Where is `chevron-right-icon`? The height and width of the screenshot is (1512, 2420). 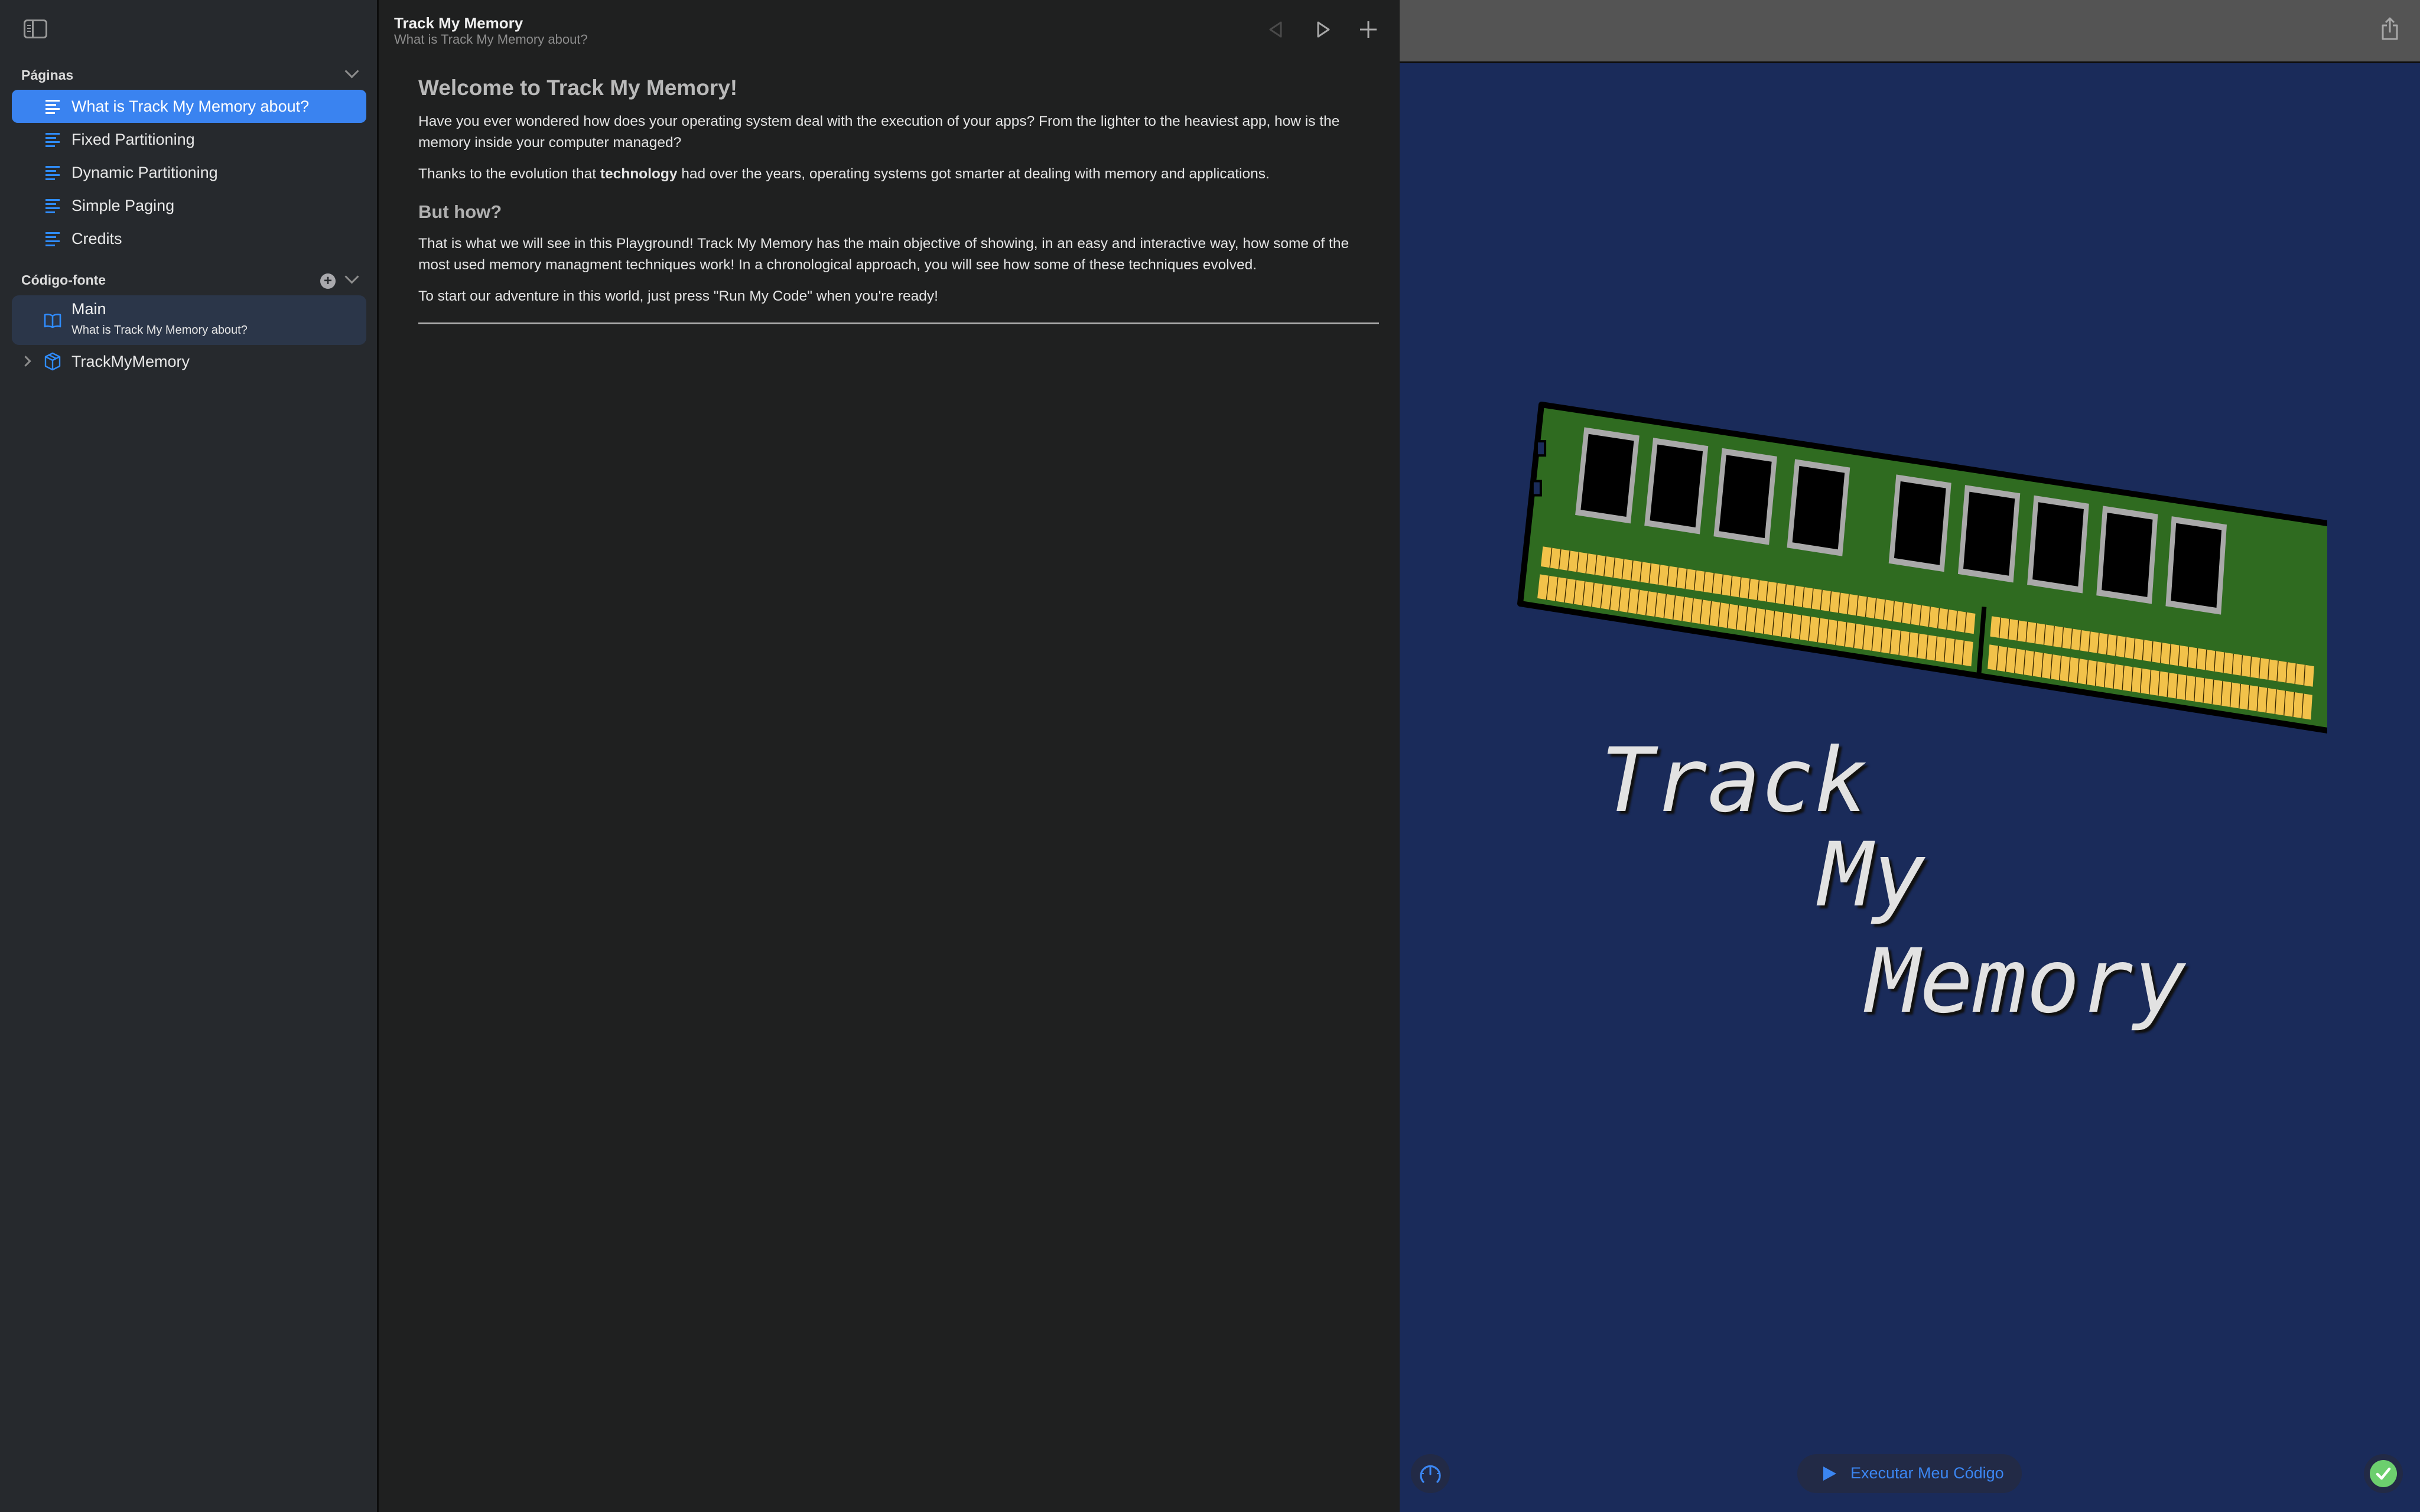 chevron-right-icon is located at coordinates (25, 361).